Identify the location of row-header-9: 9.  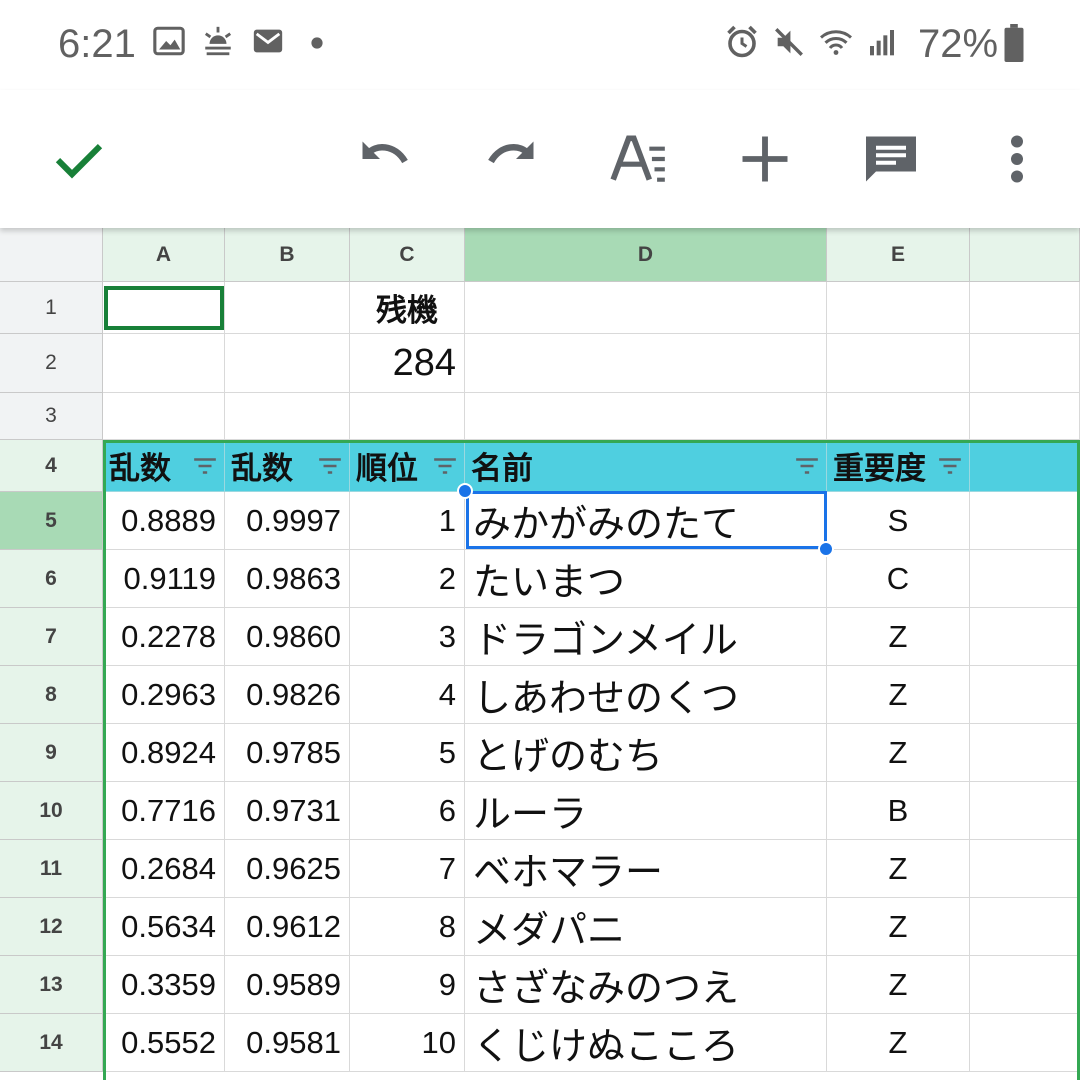
(51, 753).